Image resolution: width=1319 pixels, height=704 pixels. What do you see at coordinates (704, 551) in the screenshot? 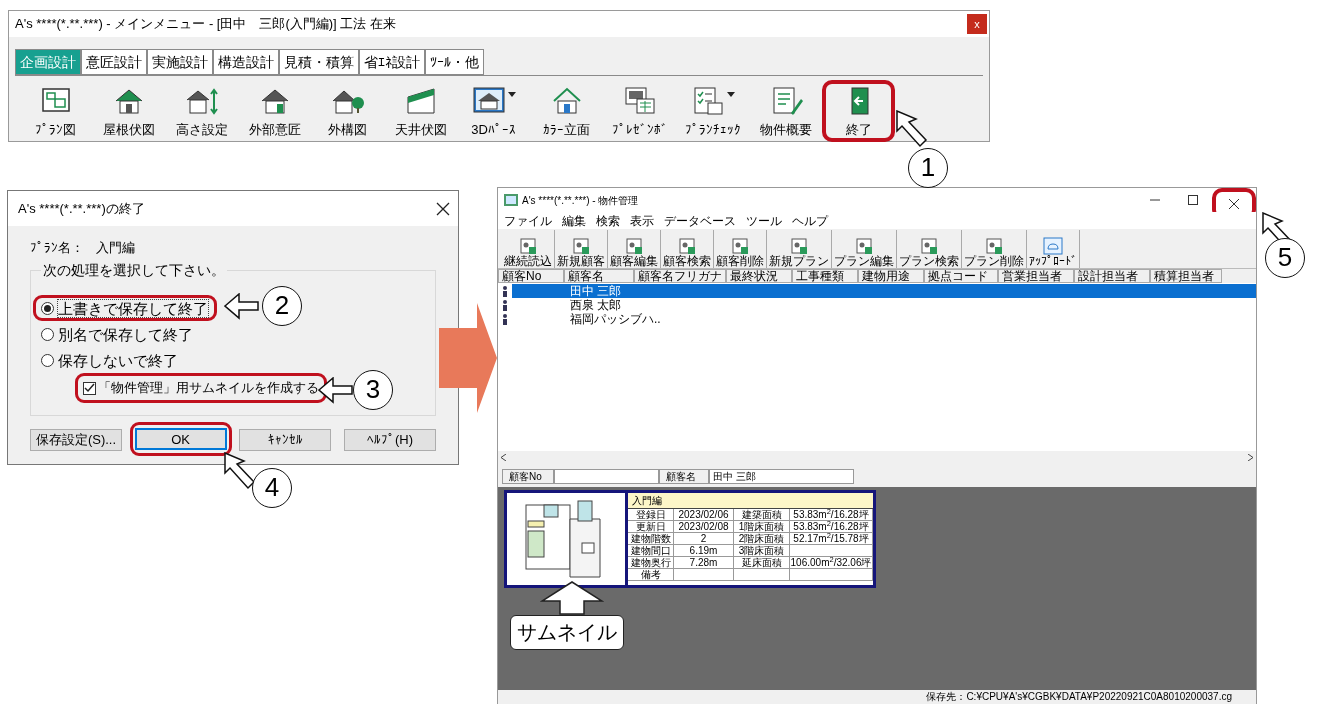
I see `table-cell: 6.19m` at bounding box center [704, 551].